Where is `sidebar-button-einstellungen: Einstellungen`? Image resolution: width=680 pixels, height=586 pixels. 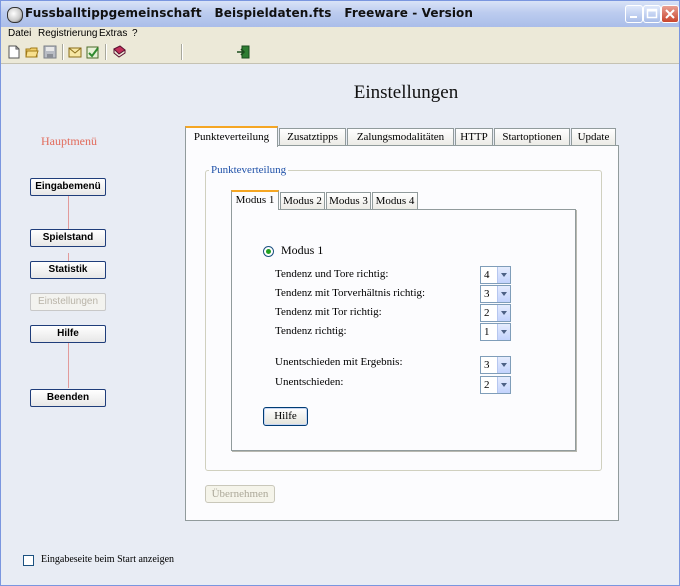
sidebar-button-einstellungen: Einstellungen is located at coordinates (68, 302).